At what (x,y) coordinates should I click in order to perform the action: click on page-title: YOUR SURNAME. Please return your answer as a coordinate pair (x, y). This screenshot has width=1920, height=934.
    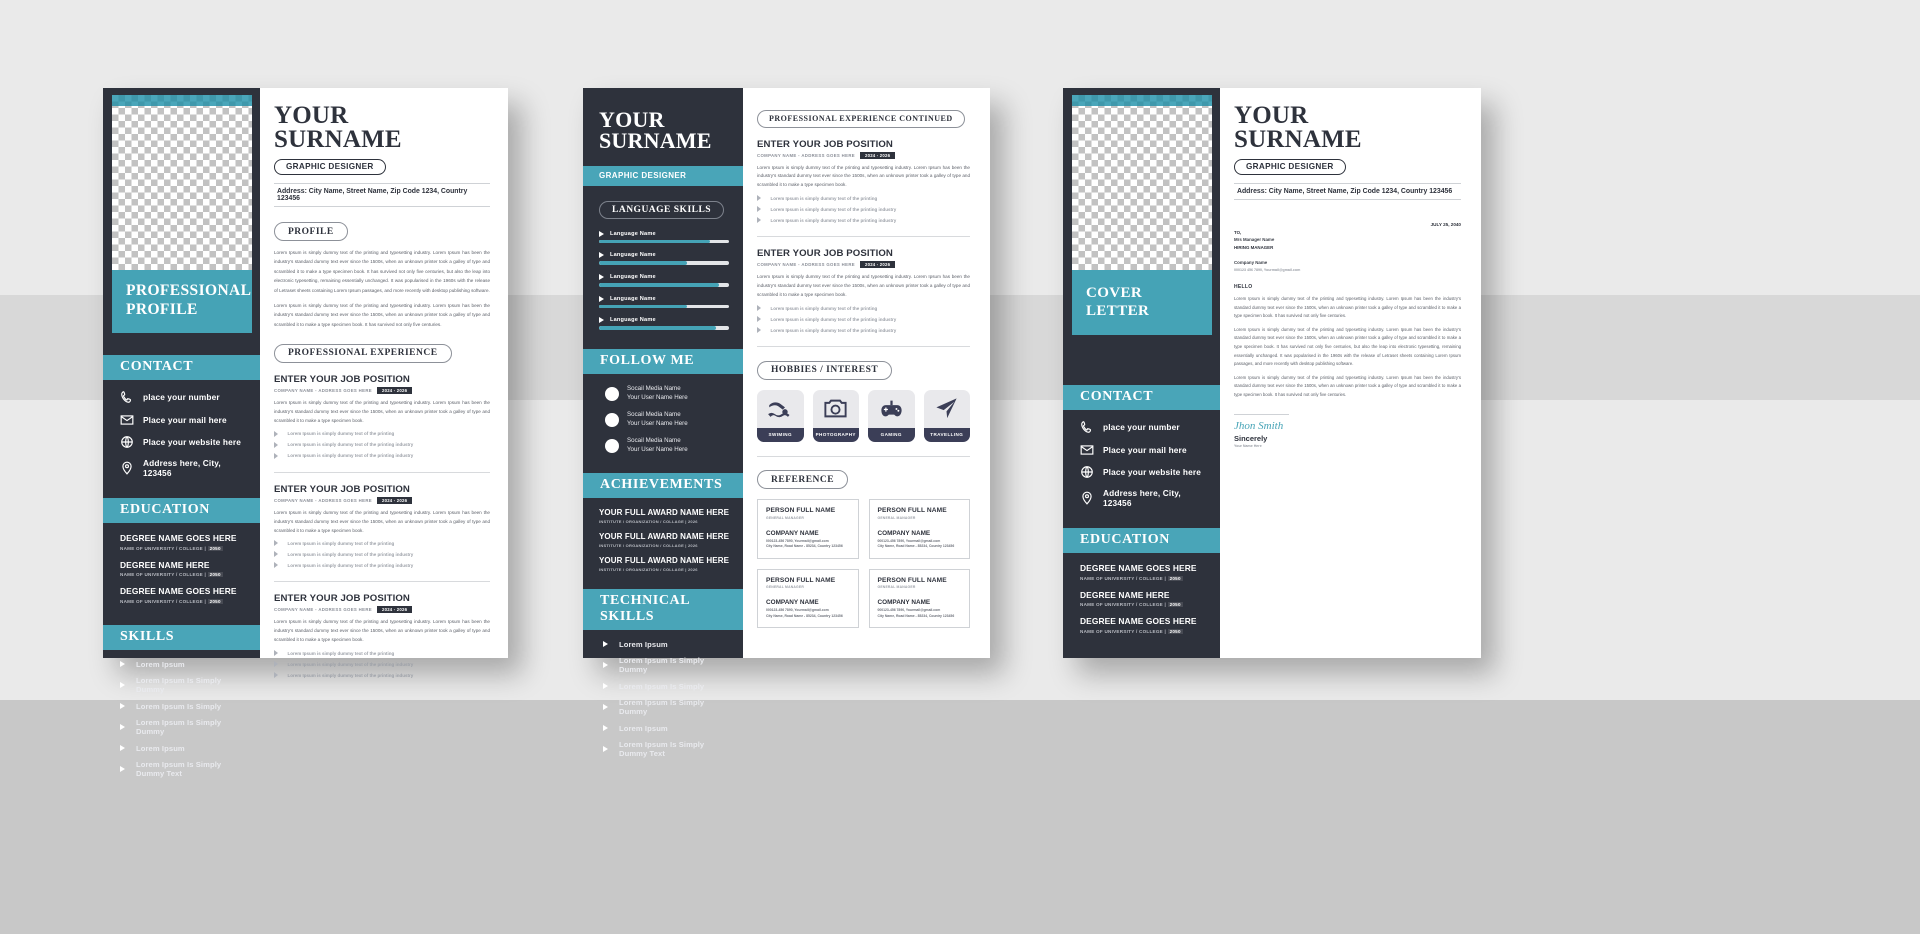
    Looking at the image, I should click on (1347, 128).